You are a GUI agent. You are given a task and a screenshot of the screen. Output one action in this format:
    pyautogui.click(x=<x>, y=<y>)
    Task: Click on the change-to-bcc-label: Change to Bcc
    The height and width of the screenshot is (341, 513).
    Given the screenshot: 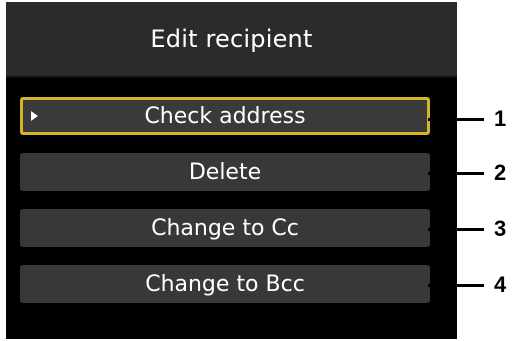 What is the action you would take?
    pyautogui.click(x=225, y=284)
    